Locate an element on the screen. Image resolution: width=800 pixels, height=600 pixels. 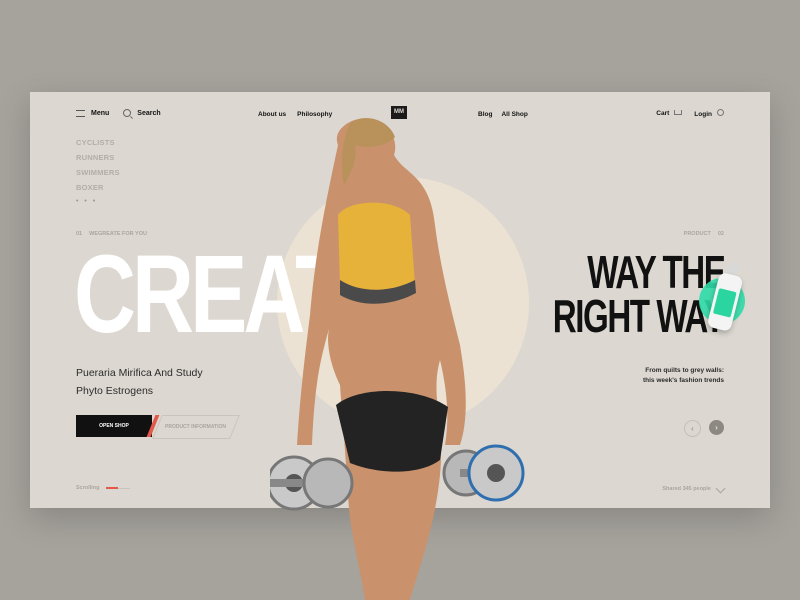
cart-label: Cart is located at coordinates (663, 113).